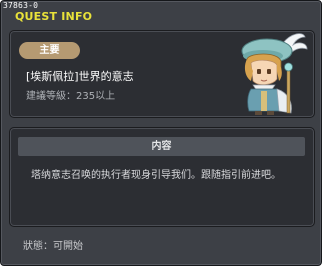  I want to click on npc-portrait-icon, so click(274, 74).